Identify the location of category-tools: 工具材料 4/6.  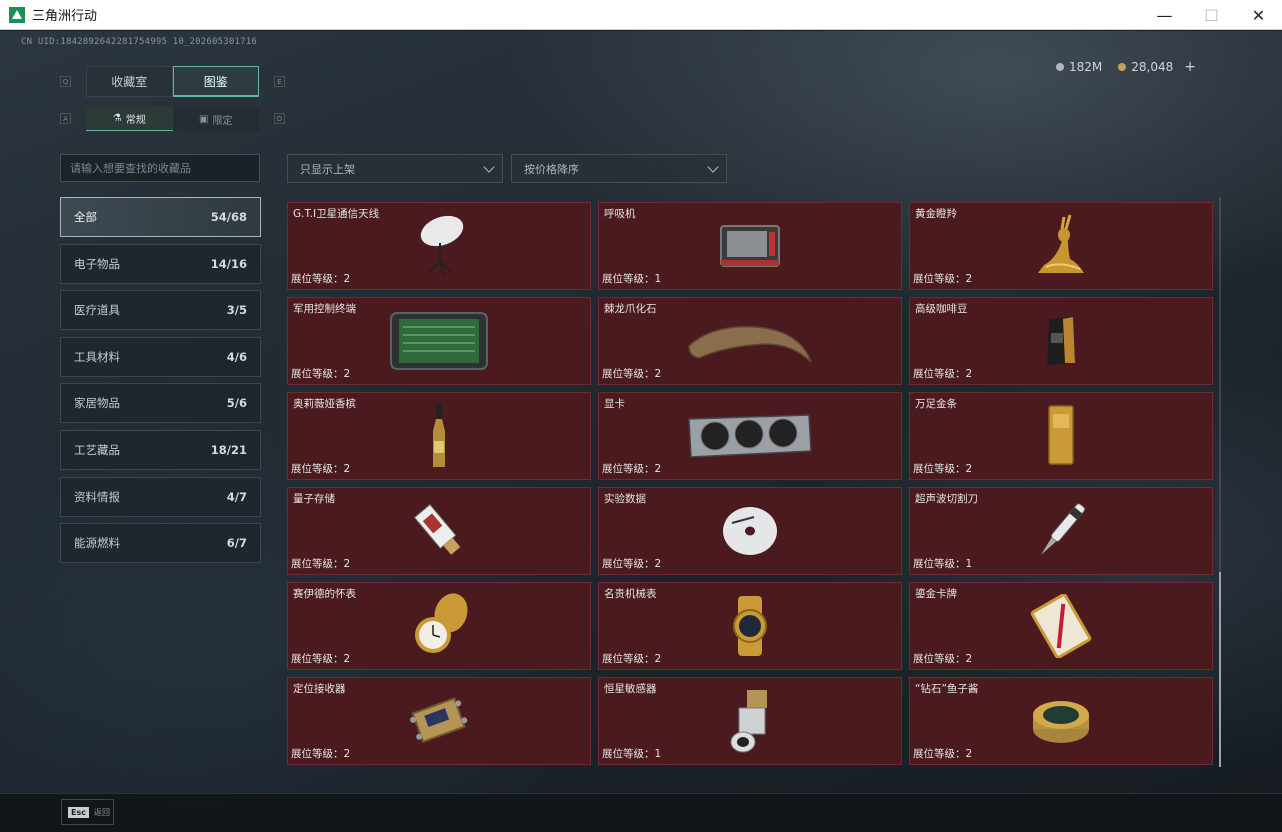
(160, 356).